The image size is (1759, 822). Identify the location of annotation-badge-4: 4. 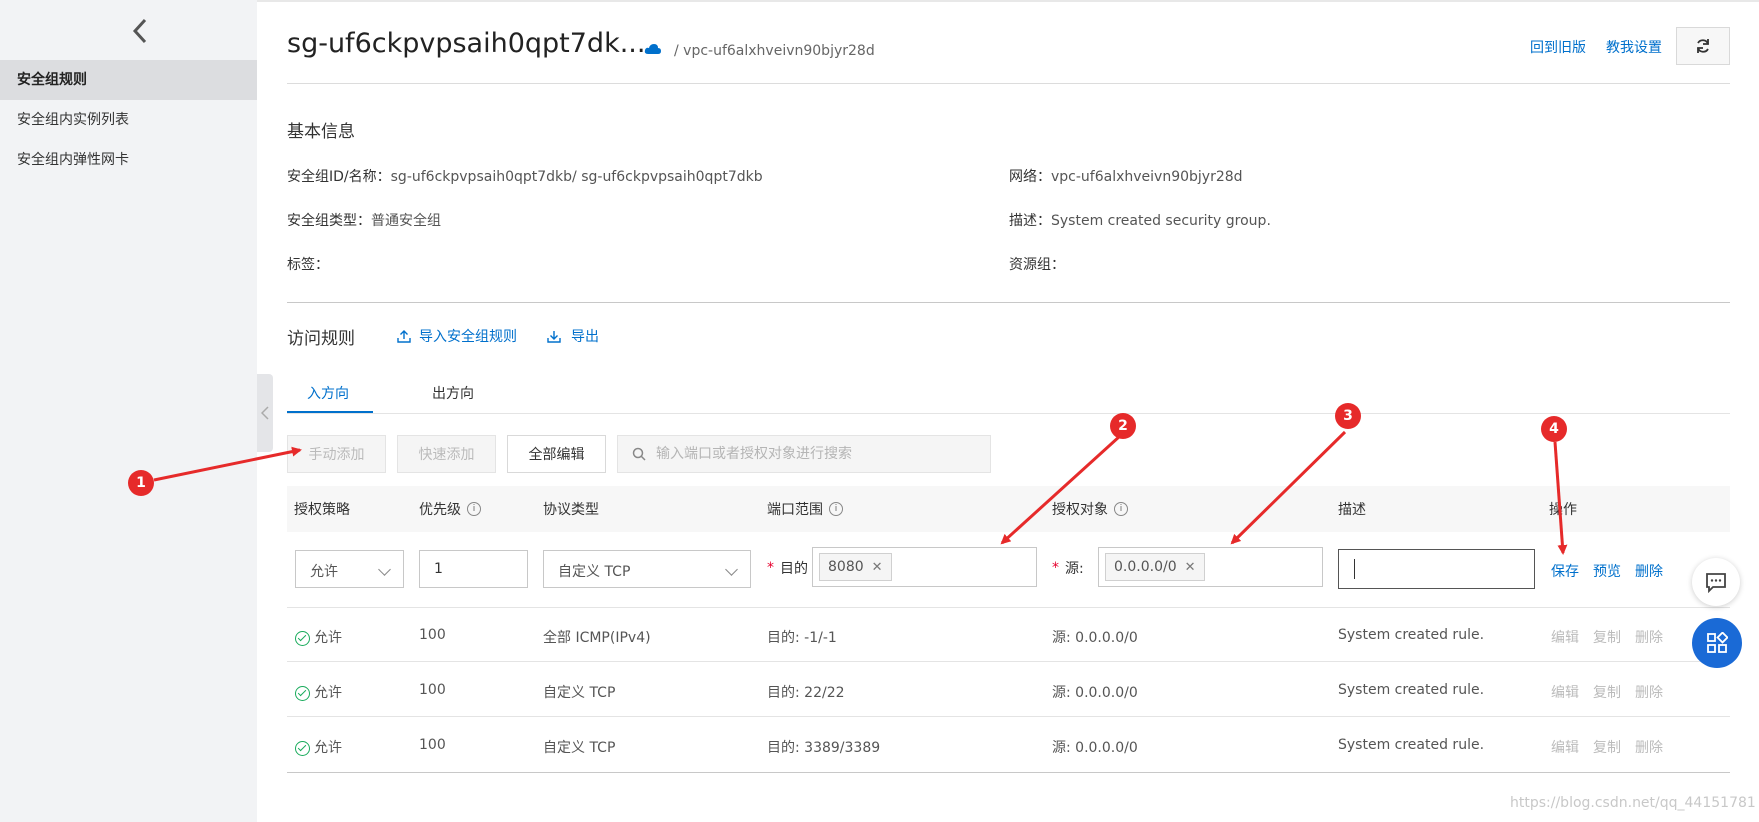
(1554, 429).